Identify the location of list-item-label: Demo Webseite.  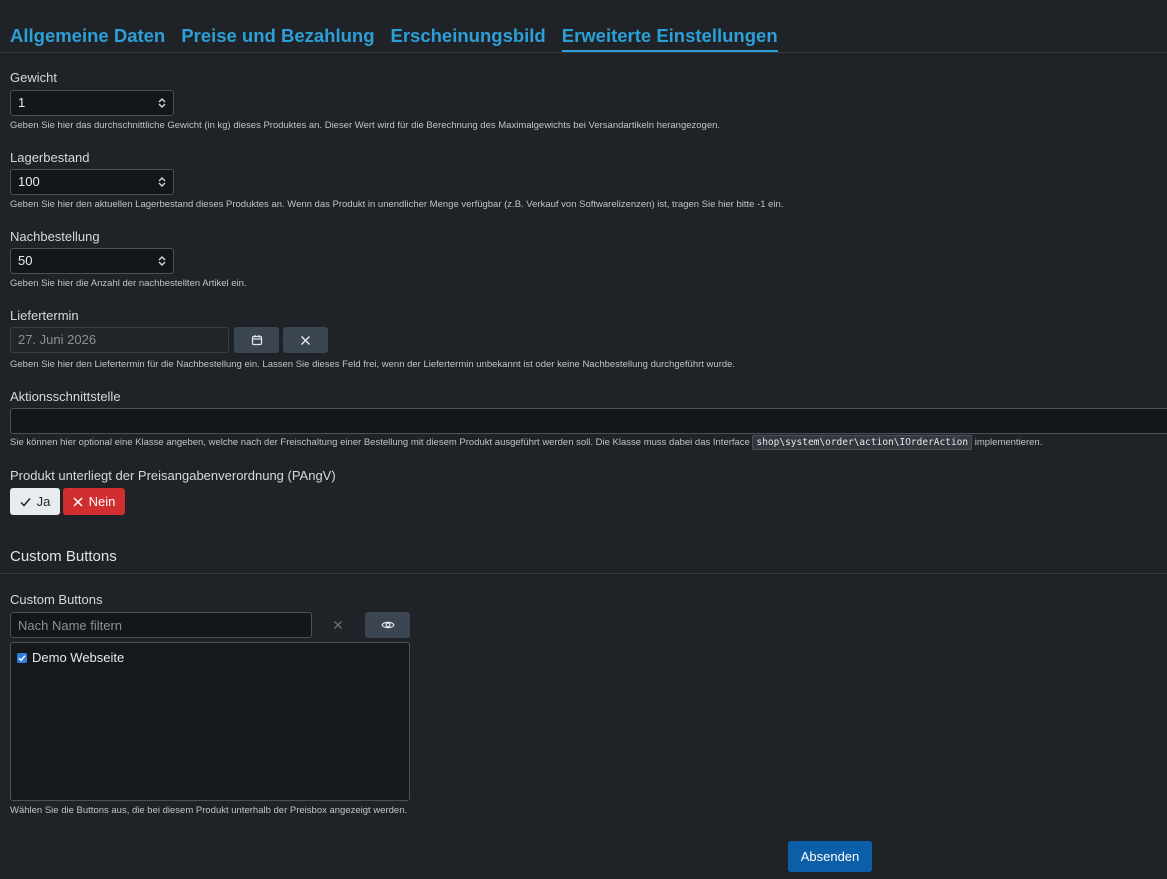
(78, 657).